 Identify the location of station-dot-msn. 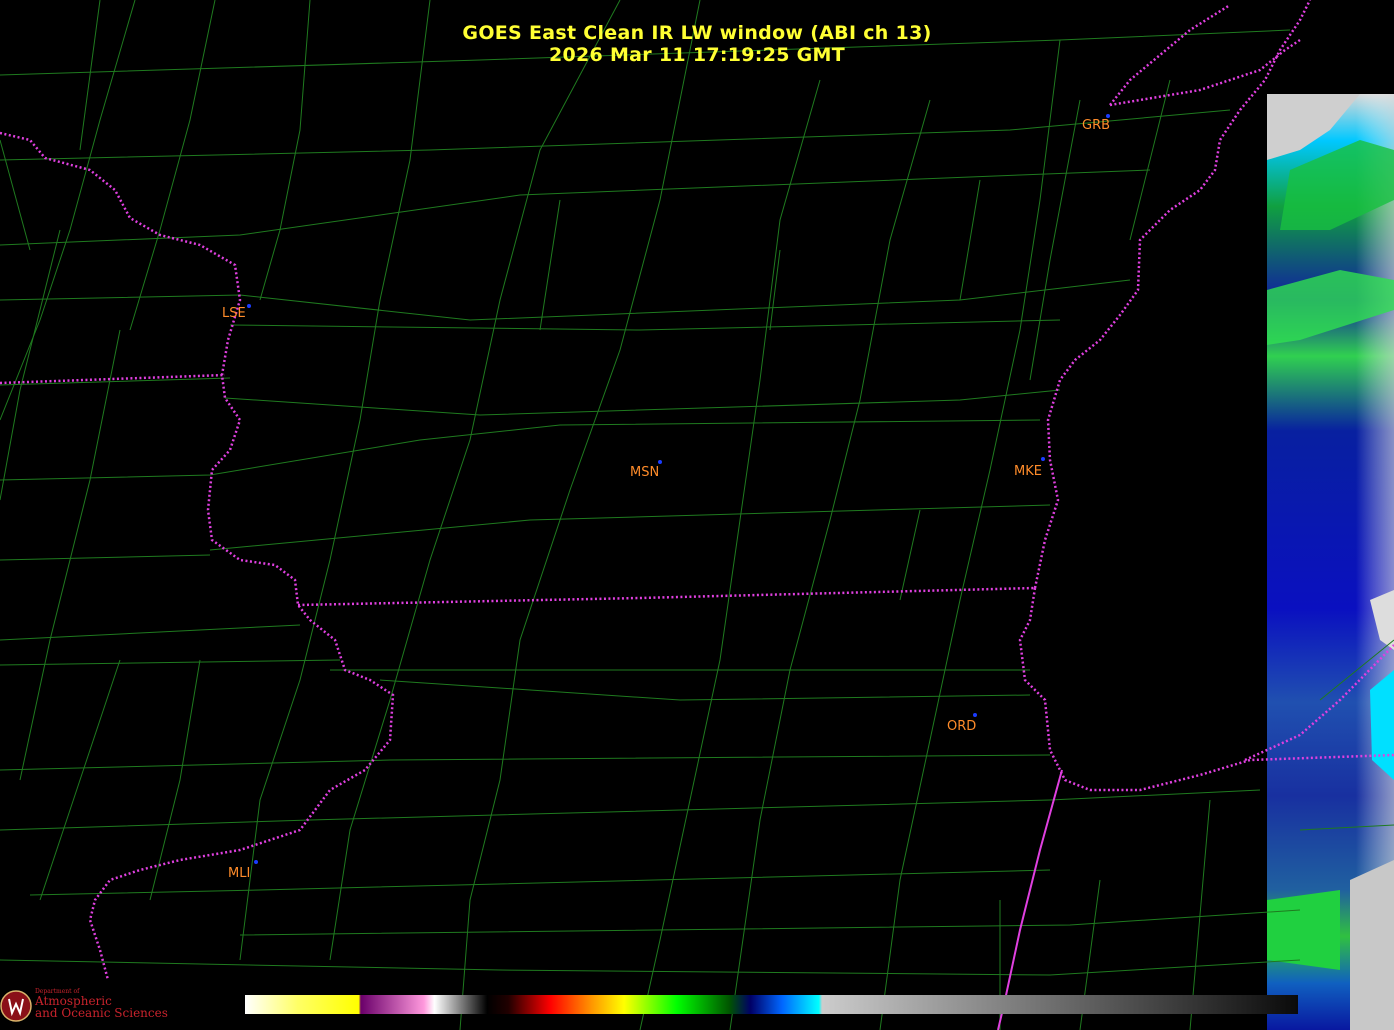
(660, 462).